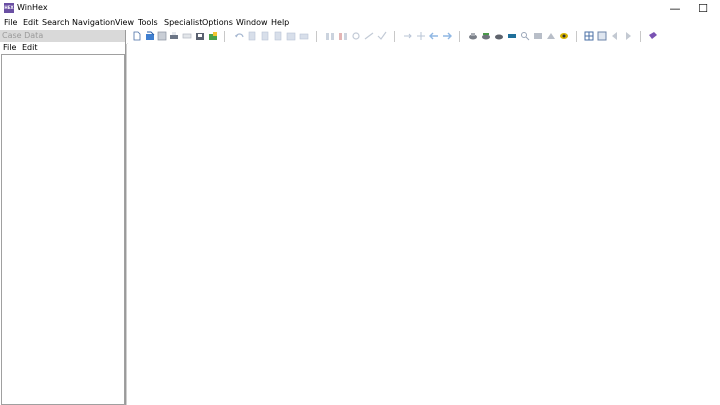 This screenshot has width=720, height=405. I want to click on clipboard-icon, so click(304, 36).